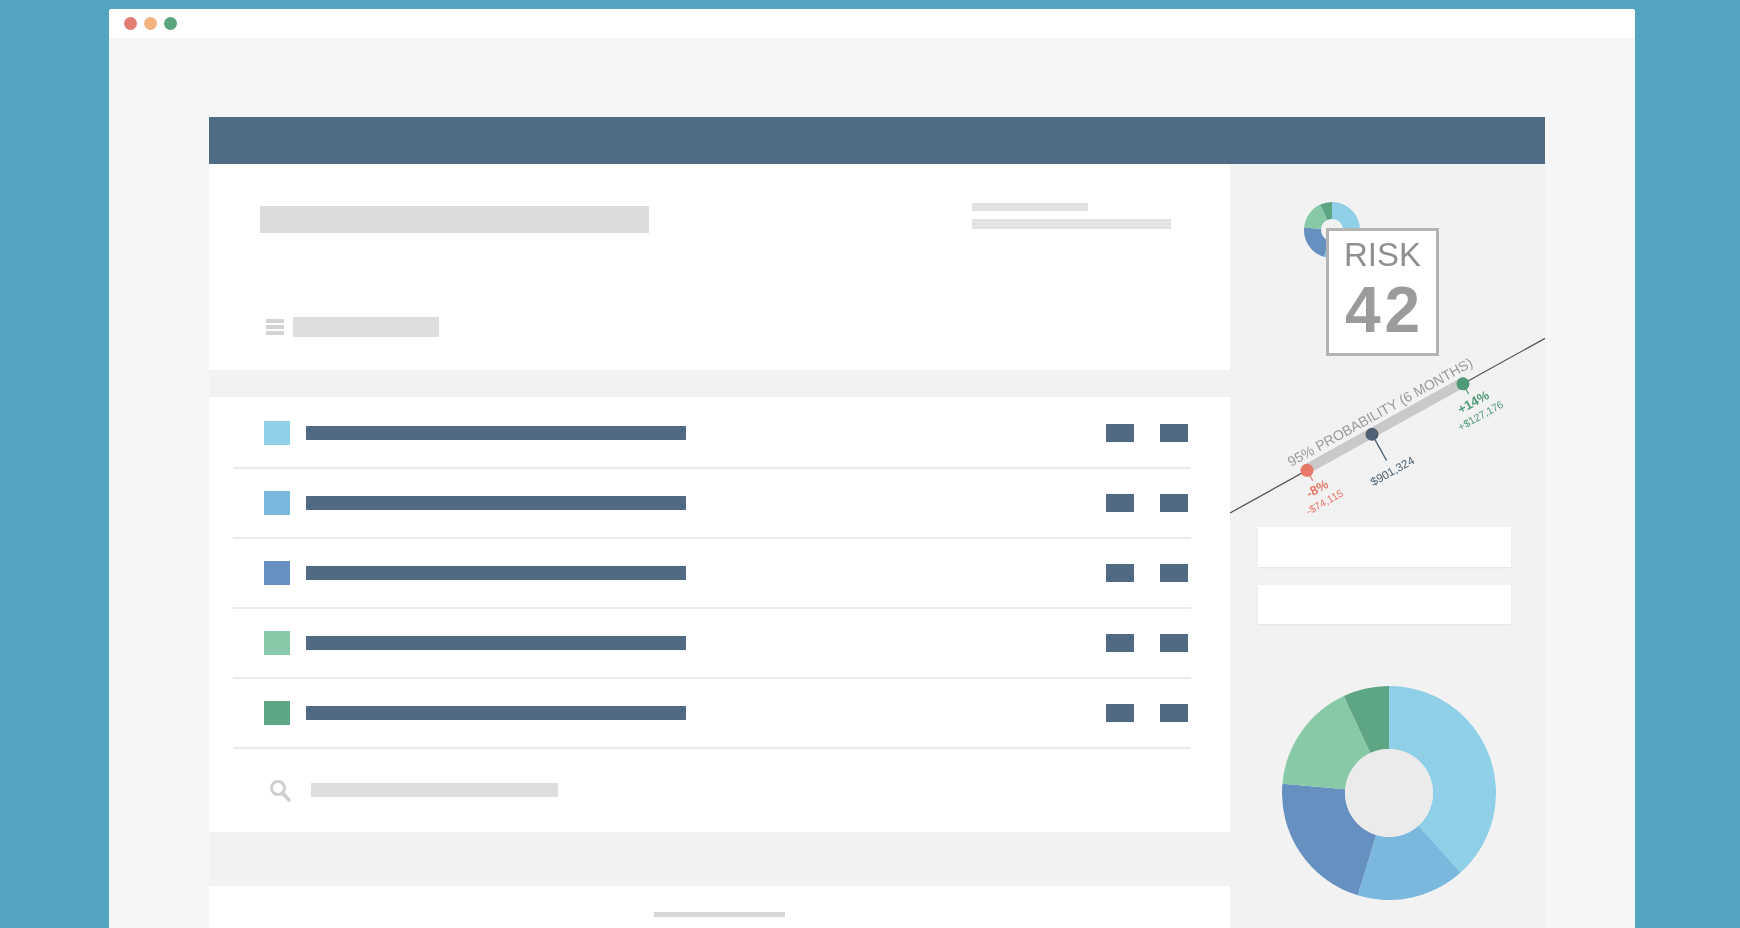  I want to click on search-icon, so click(280, 790).